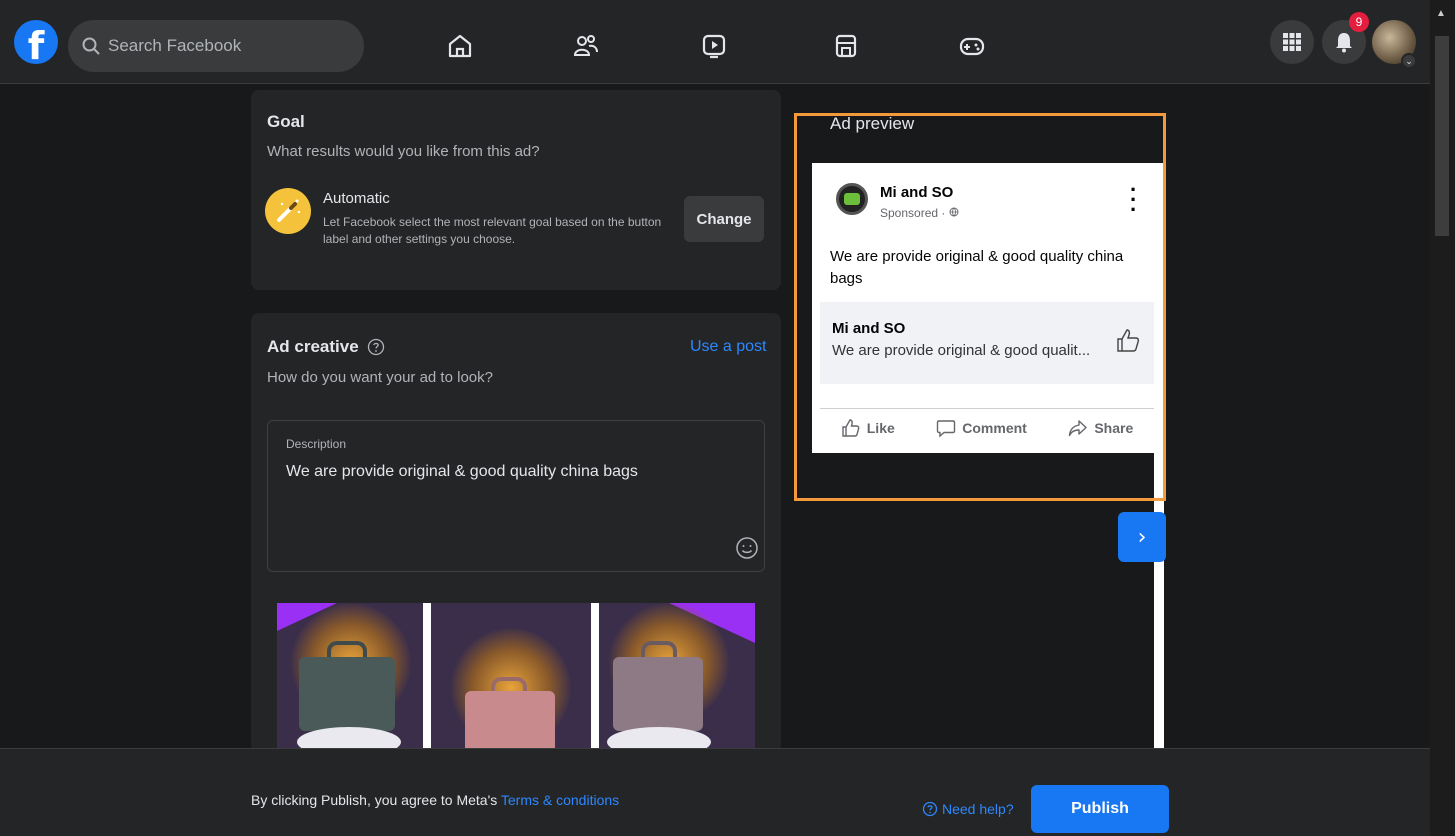  Describe the element at coordinates (376, 347) in the screenshot. I see `help-icon` at that location.